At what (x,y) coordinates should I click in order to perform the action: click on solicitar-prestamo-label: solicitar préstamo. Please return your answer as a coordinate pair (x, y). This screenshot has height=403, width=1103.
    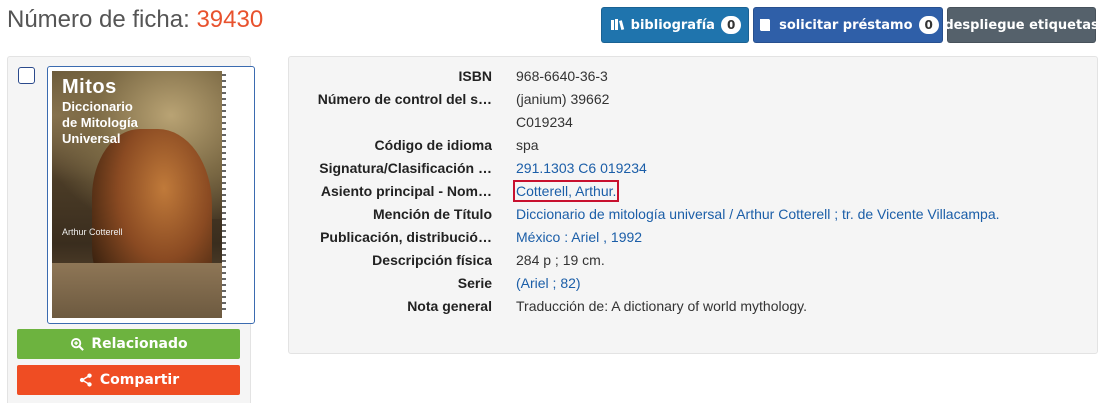
    Looking at the image, I should click on (846, 25).